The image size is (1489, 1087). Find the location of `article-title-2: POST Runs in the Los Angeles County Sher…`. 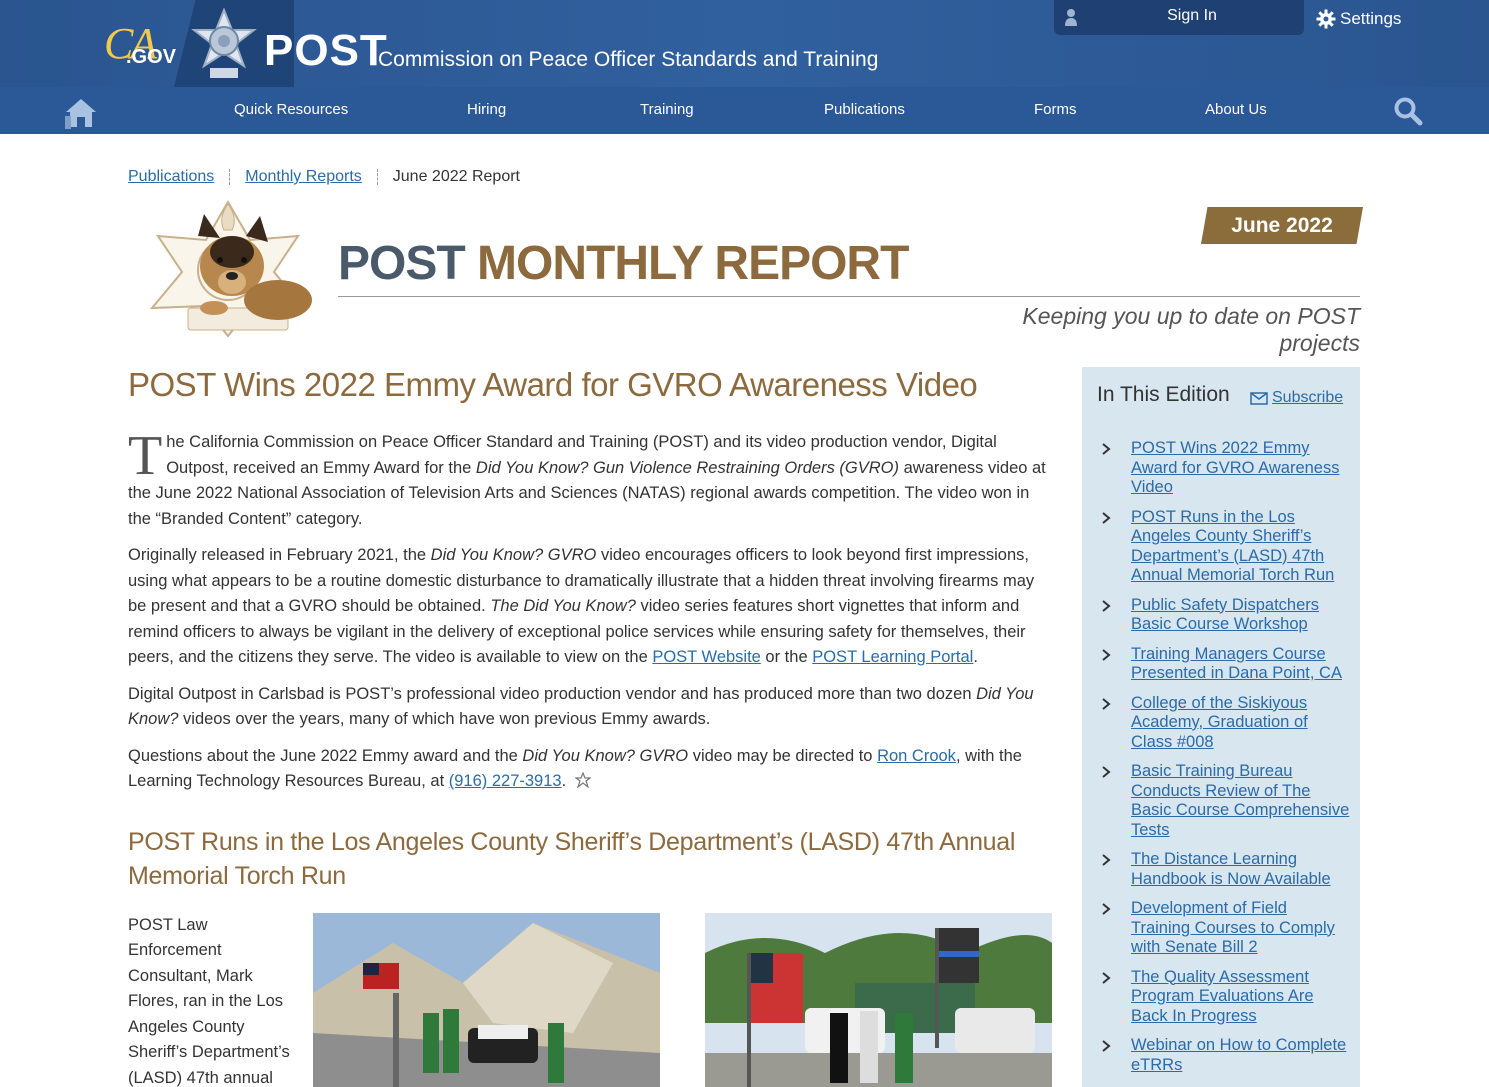

article-title-2: POST Runs in the Los Angeles County Sher… is located at coordinates (572, 858).